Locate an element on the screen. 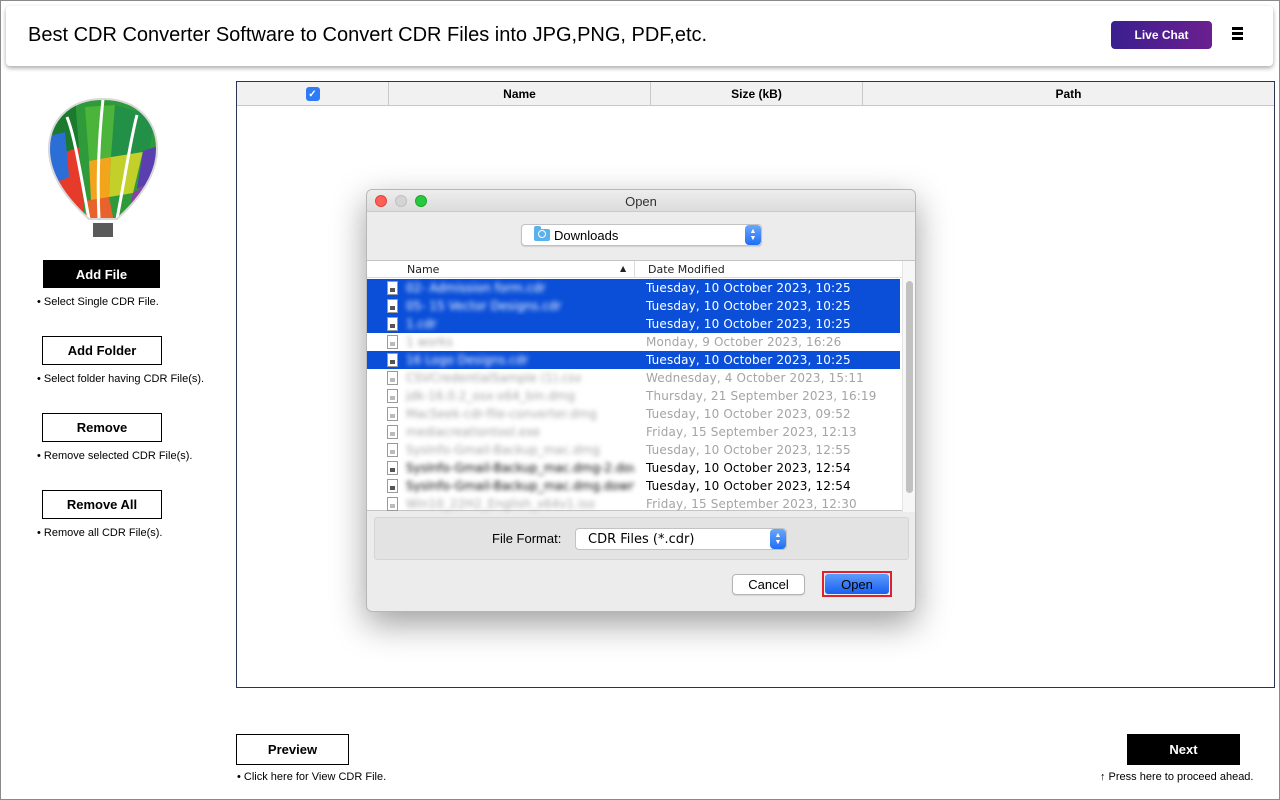  file-name: mediacreationtool.exe is located at coordinates (473, 432).